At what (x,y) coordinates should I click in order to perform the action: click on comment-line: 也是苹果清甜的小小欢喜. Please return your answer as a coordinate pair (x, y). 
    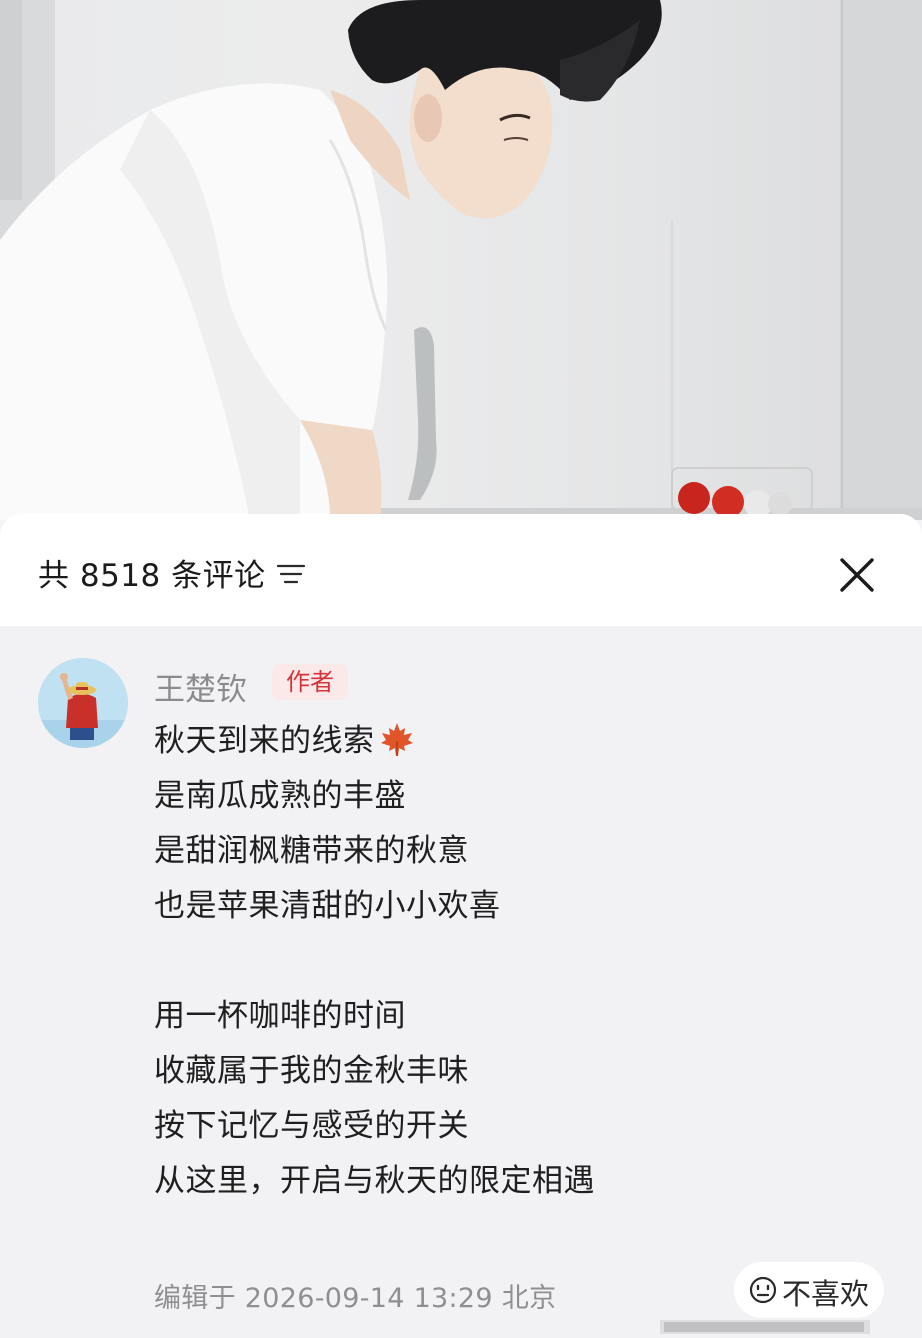
    Looking at the image, I should click on (327, 906).